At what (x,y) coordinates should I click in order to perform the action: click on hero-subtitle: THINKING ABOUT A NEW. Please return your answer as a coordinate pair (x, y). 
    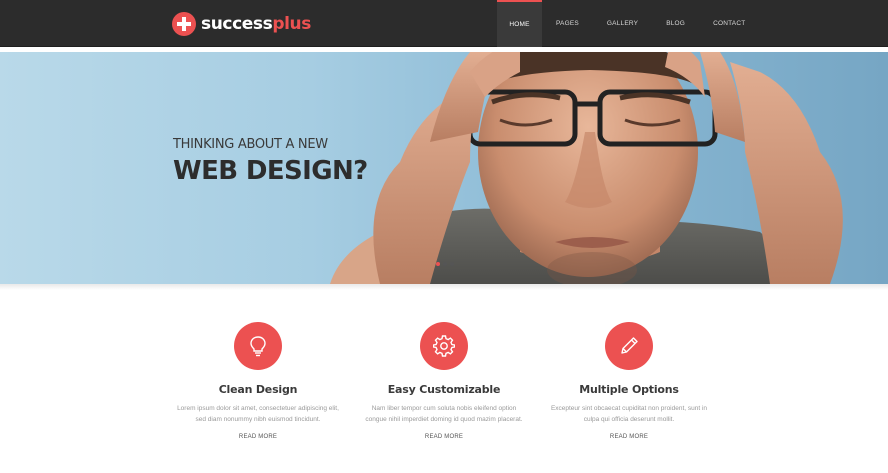
    Looking at the image, I should click on (250, 144).